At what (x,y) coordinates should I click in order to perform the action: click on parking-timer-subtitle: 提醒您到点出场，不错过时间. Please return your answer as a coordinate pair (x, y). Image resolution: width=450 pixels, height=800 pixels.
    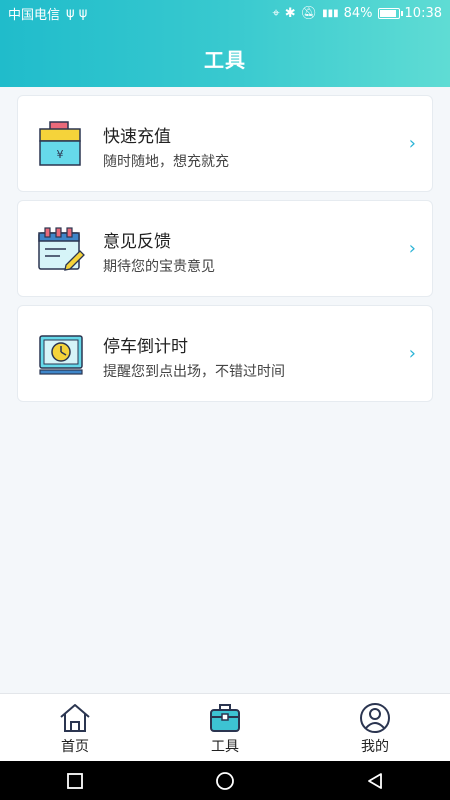
    Looking at the image, I should click on (194, 372).